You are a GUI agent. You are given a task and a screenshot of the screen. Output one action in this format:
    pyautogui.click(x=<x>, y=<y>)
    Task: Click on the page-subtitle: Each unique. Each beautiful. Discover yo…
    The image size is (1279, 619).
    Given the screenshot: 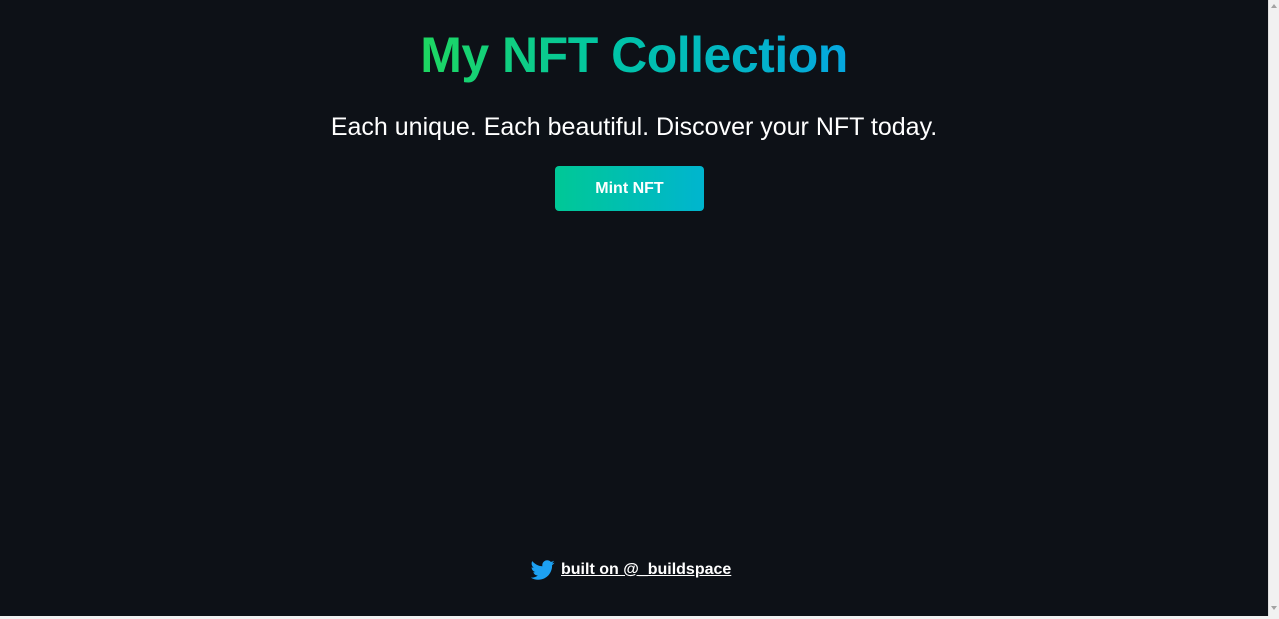 What is the action you would take?
    pyautogui.click(x=634, y=127)
    